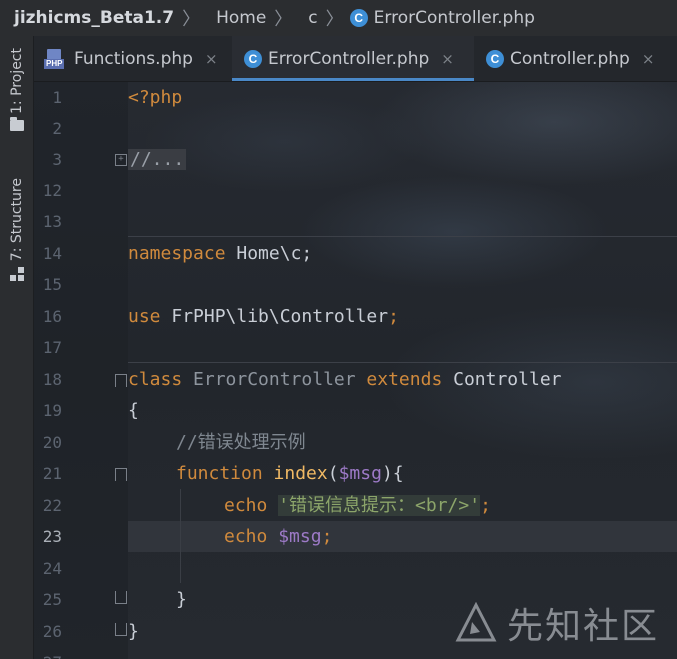  What do you see at coordinates (237, 18) in the screenshot?
I see `breadcrumb-home: Home` at bounding box center [237, 18].